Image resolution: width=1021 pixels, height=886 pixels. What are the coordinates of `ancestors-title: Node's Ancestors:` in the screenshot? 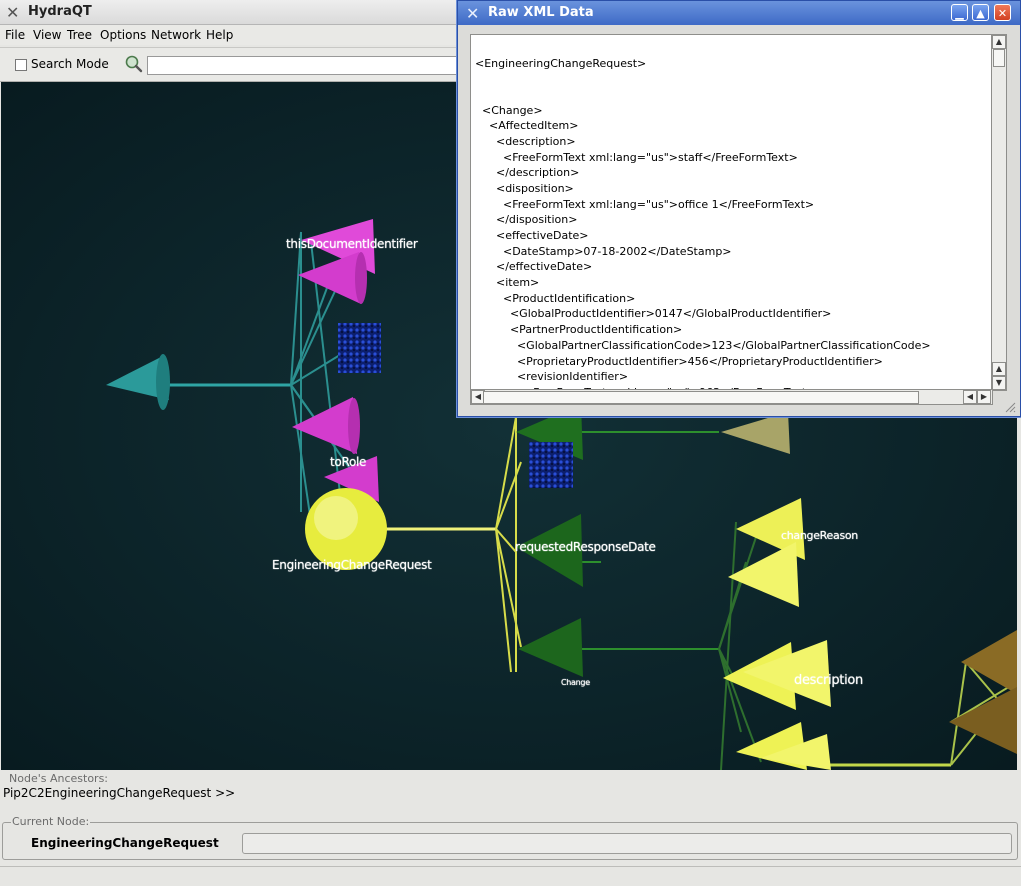 It's located at (59, 778).